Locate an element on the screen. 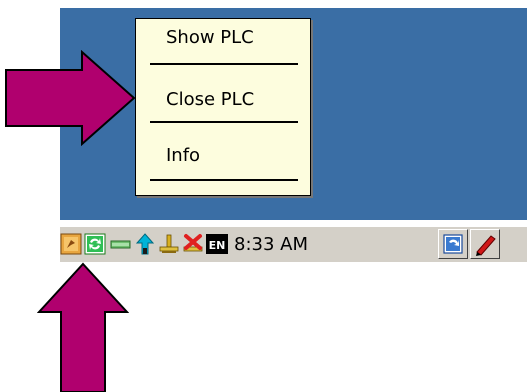 The image size is (527, 392). usb-disconnected-icon is located at coordinates (193, 244).